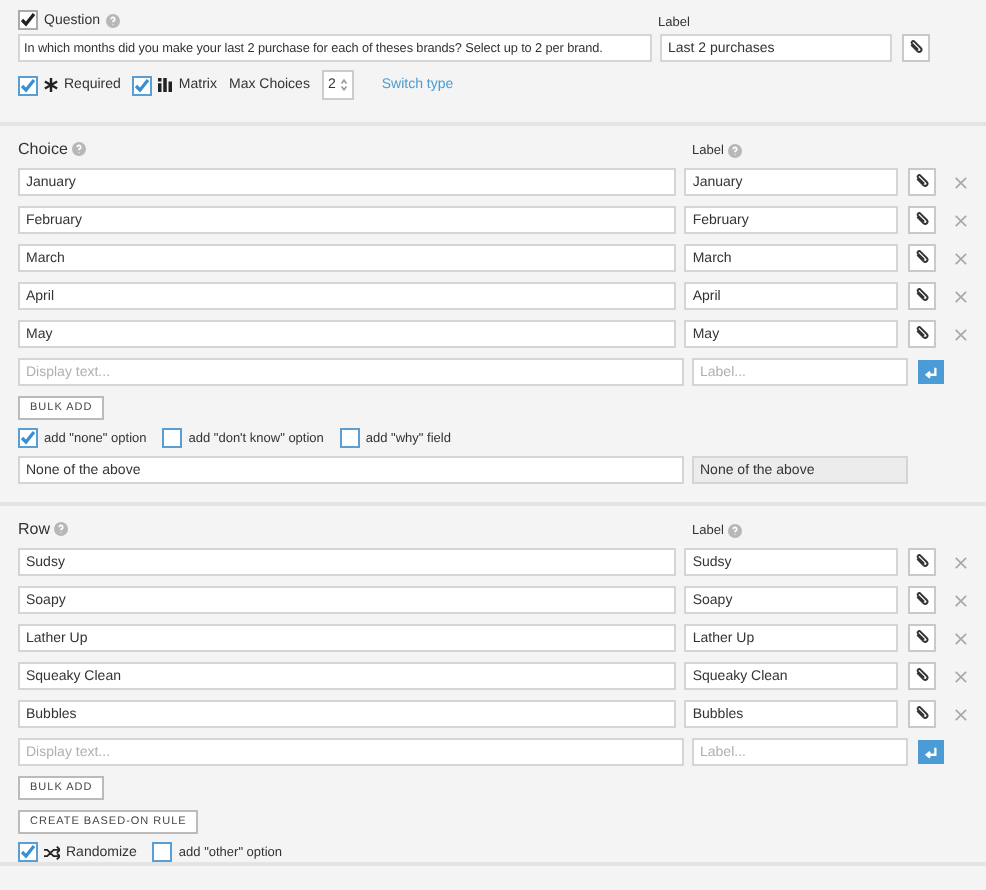 This screenshot has height=890, width=986. What do you see at coordinates (43, 149) in the screenshot?
I see `section-heading: Choice` at bounding box center [43, 149].